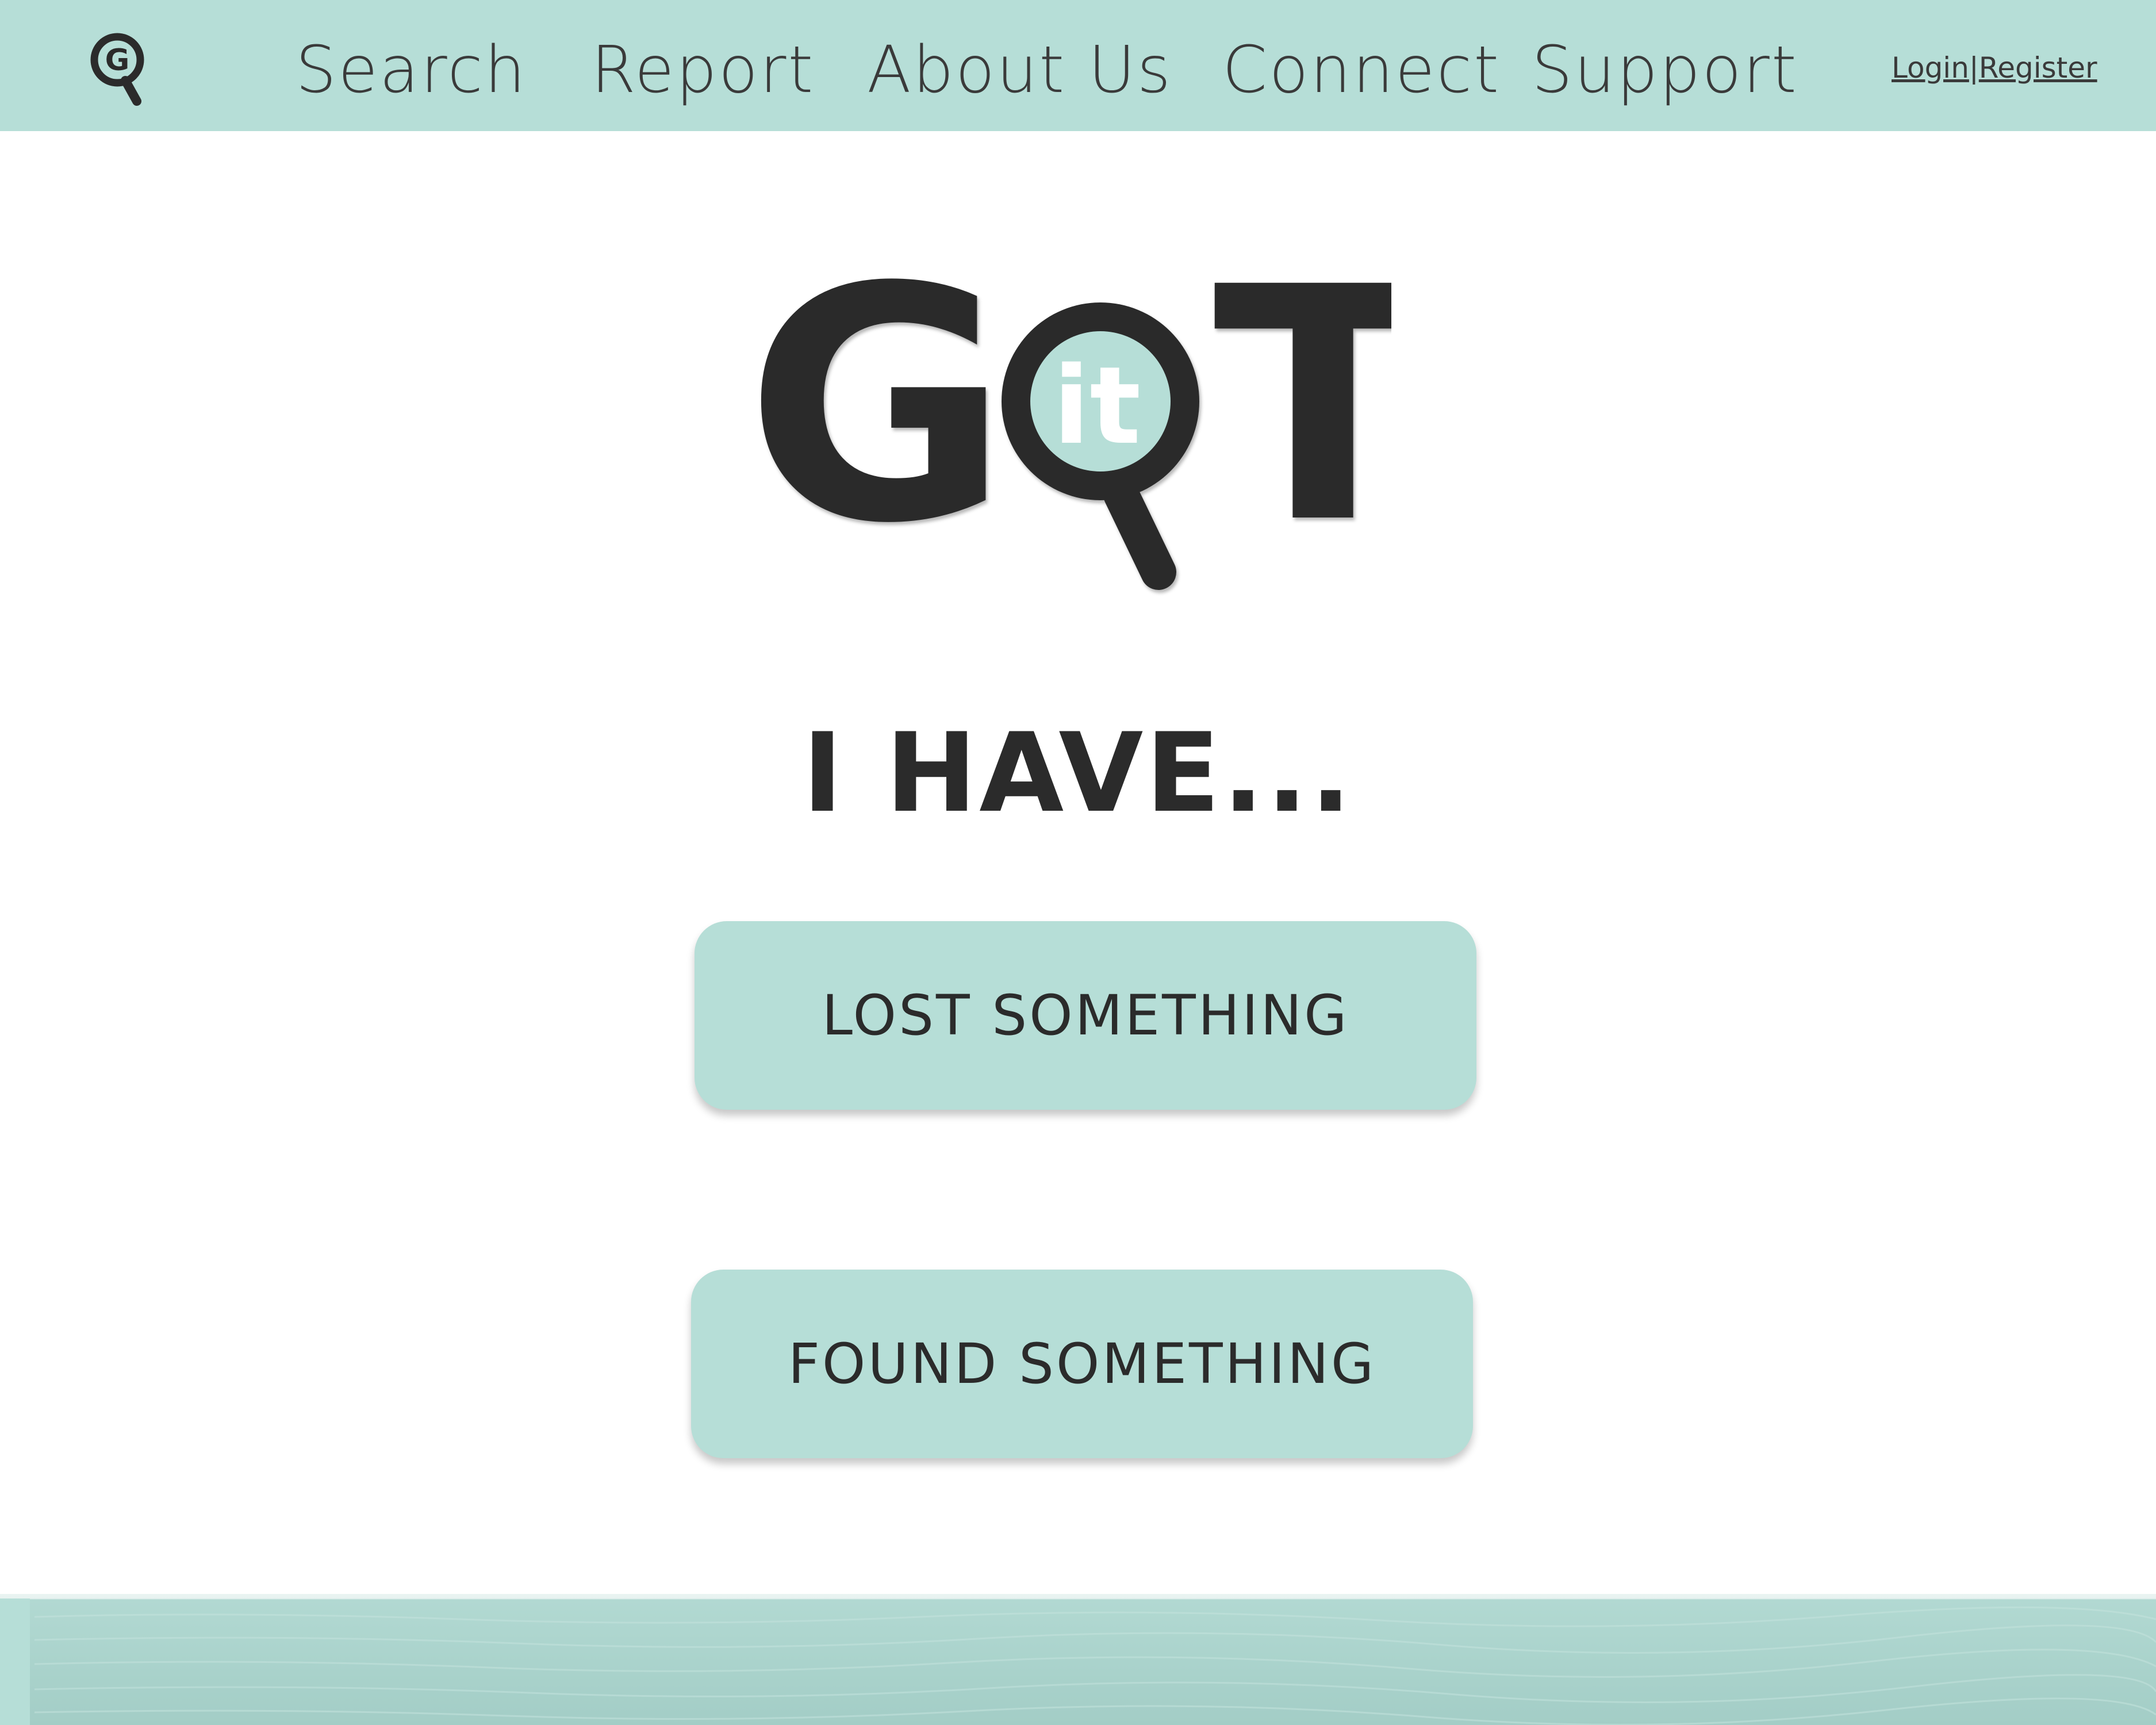 The height and width of the screenshot is (1725, 2156). I want to click on logo-letter-t: T, so click(1302, 432).